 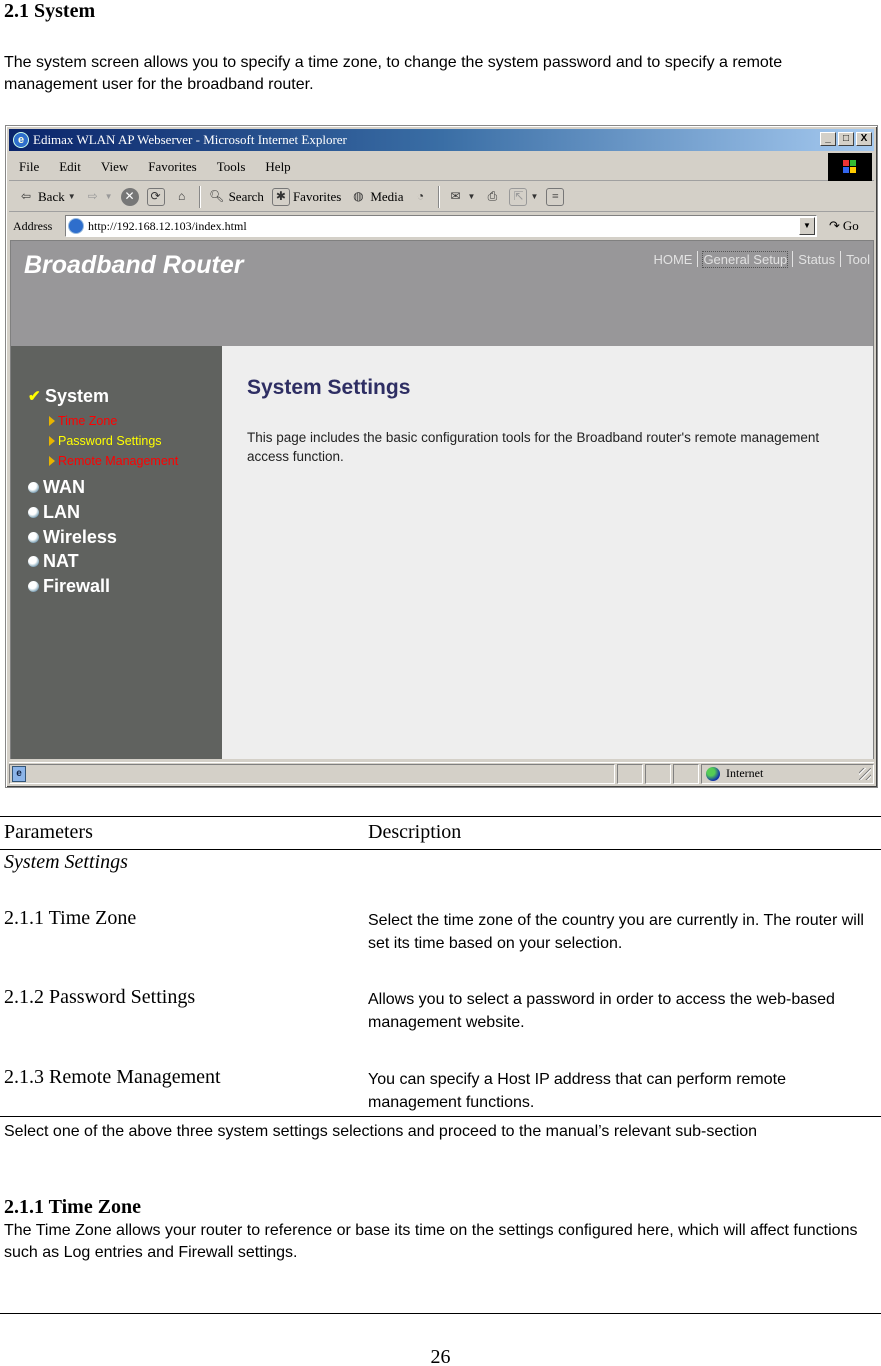 What do you see at coordinates (376, 197) in the screenshot?
I see `media-button: ◍ Media` at bounding box center [376, 197].